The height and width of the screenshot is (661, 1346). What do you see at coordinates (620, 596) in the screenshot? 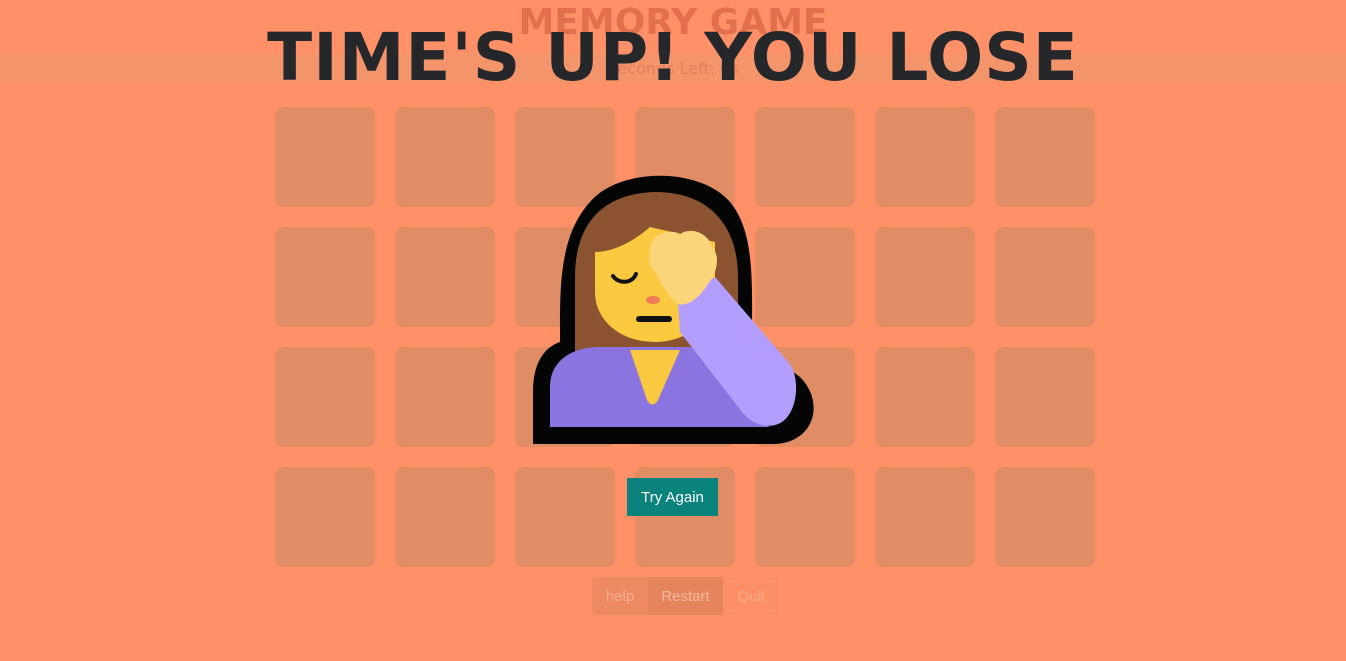
I see `help-button: help` at bounding box center [620, 596].